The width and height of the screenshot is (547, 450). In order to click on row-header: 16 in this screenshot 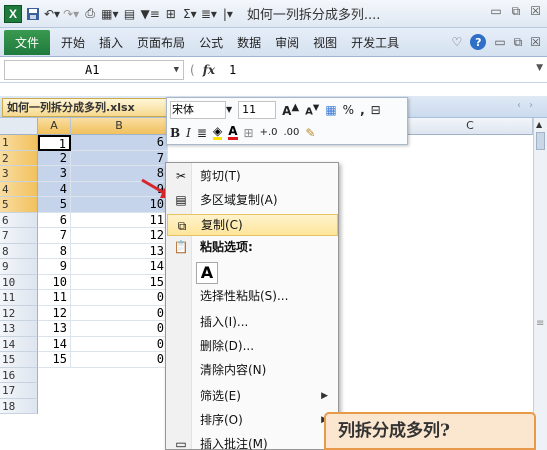, I will do `click(19, 375)`.